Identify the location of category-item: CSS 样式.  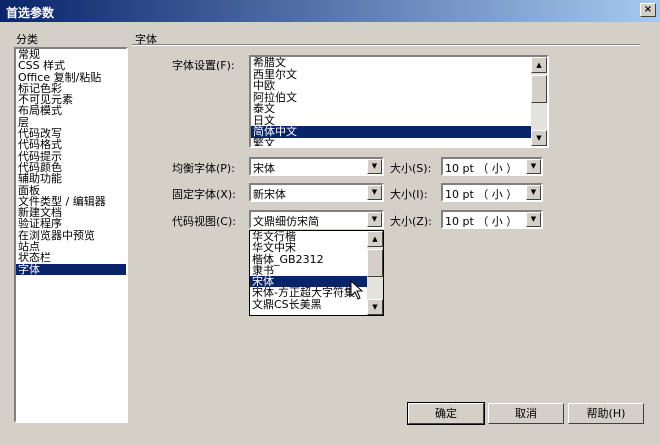
(71, 65).